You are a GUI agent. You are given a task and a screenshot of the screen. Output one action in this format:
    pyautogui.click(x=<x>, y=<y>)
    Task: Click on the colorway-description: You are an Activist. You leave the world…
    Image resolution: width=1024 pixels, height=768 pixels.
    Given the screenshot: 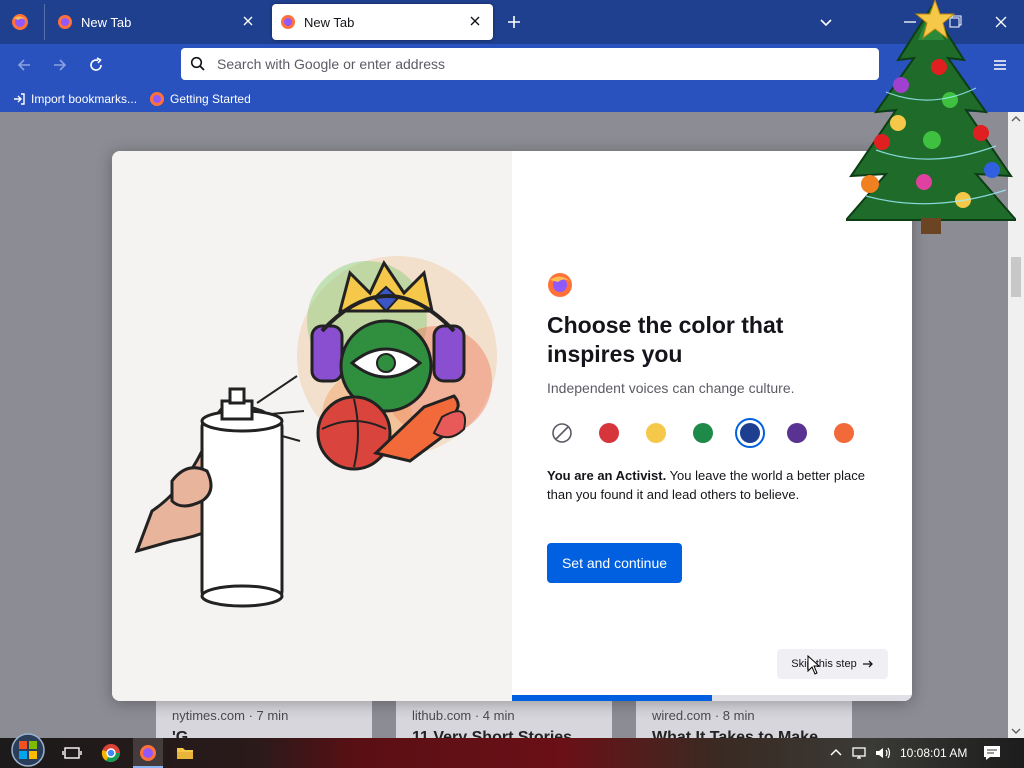 What is the action you would take?
    pyautogui.click(x=714, y=485)
    